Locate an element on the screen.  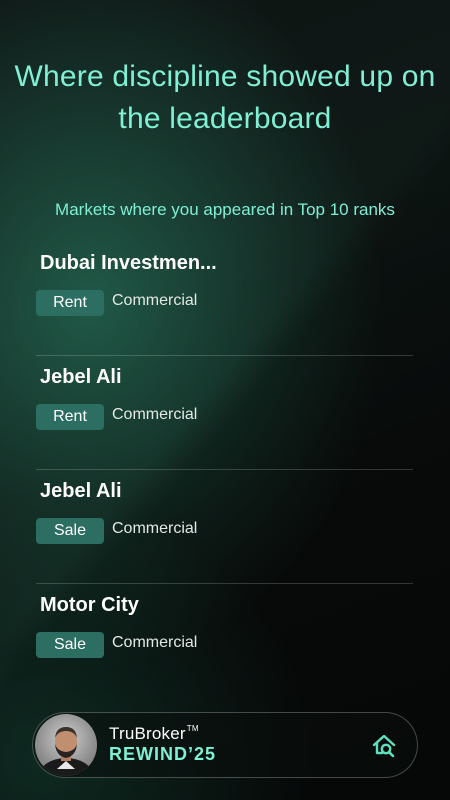
brand-name: TruBroker is located at coordinates (147, 733).